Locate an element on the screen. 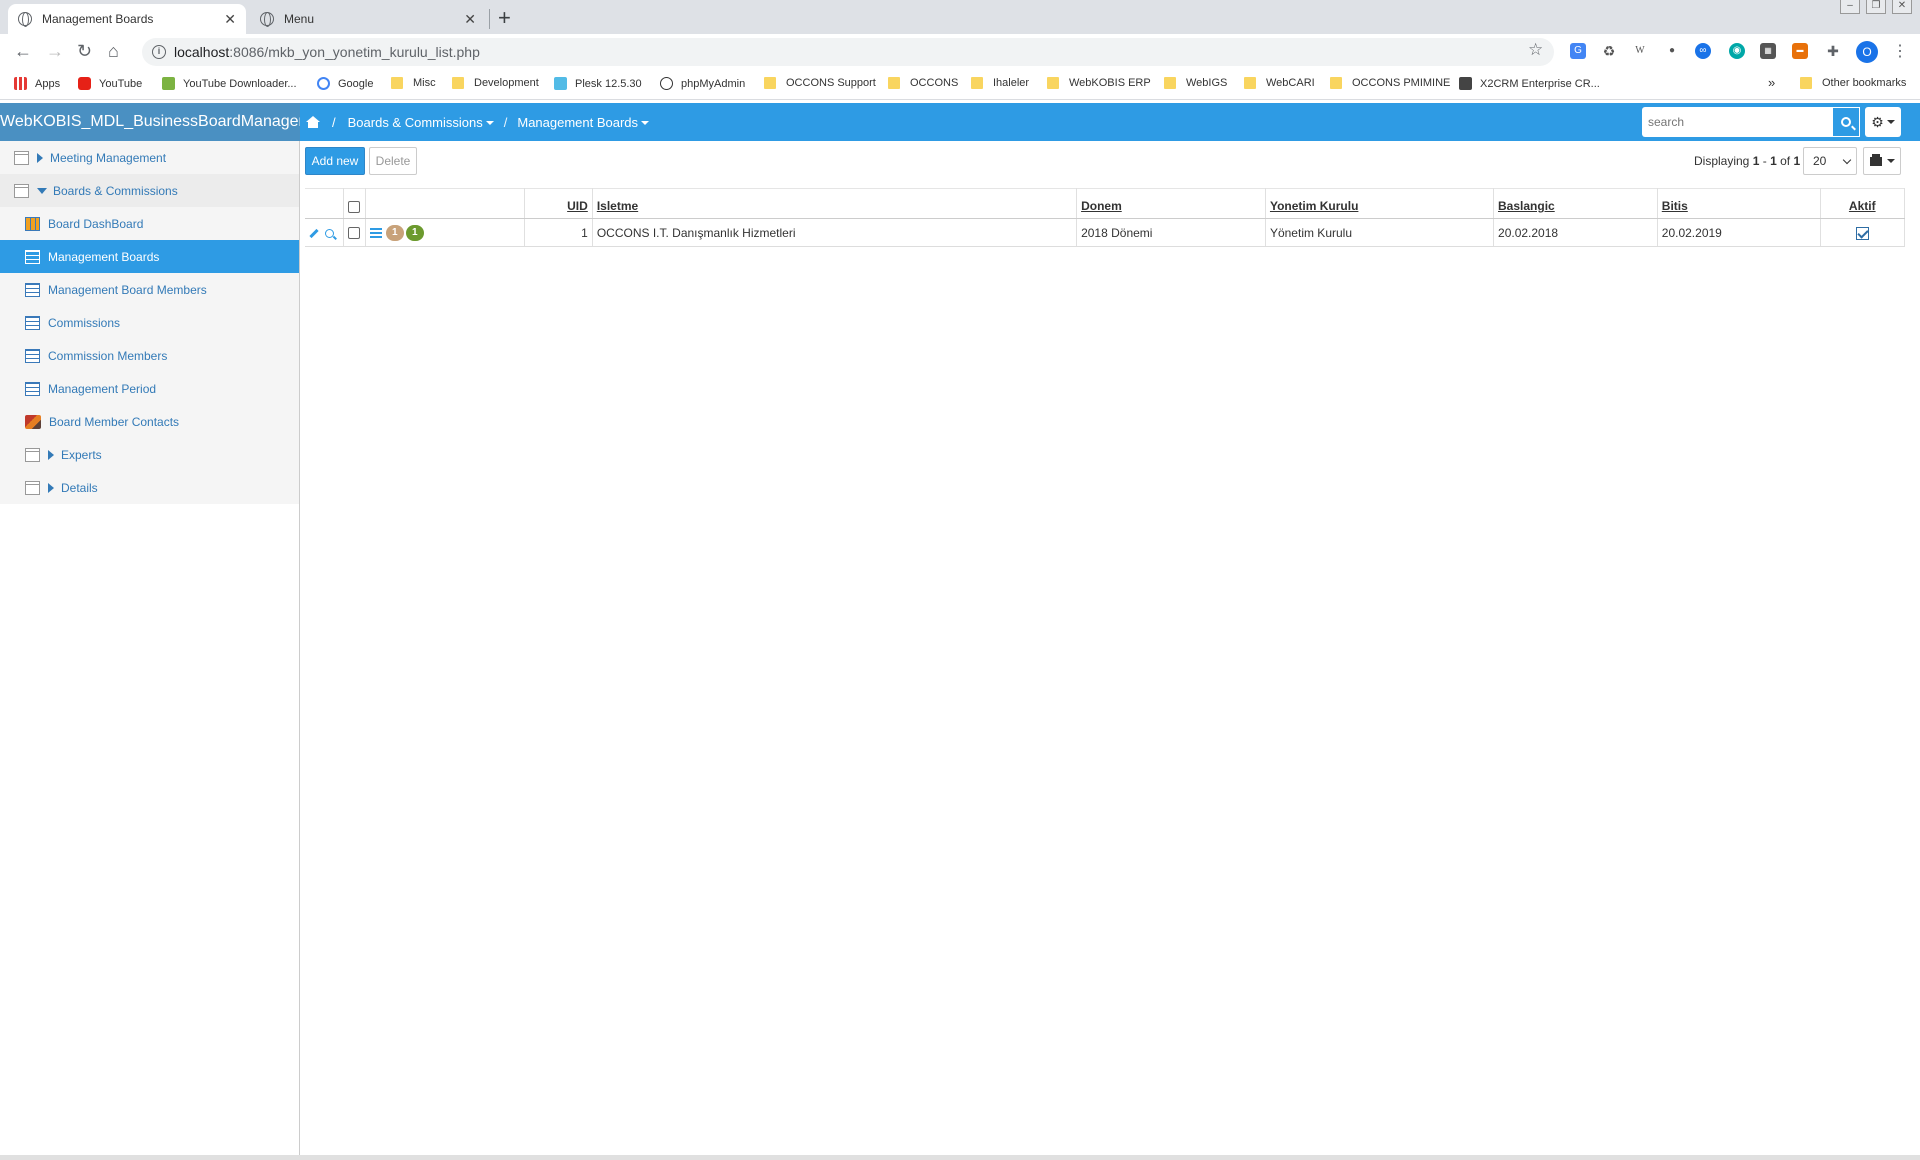 The width and height of the screenshot is (1920, 1160). settings-dropdown-button: ⚙ is located at coordinates (1883, 122).